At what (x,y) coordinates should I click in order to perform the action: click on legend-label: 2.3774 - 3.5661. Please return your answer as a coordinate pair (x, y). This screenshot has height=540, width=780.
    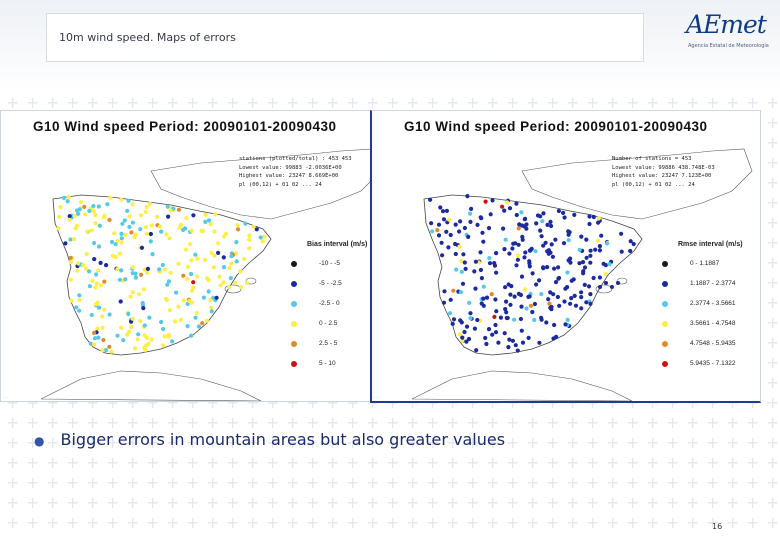
    Looking at the image, I should click on (713, 303).